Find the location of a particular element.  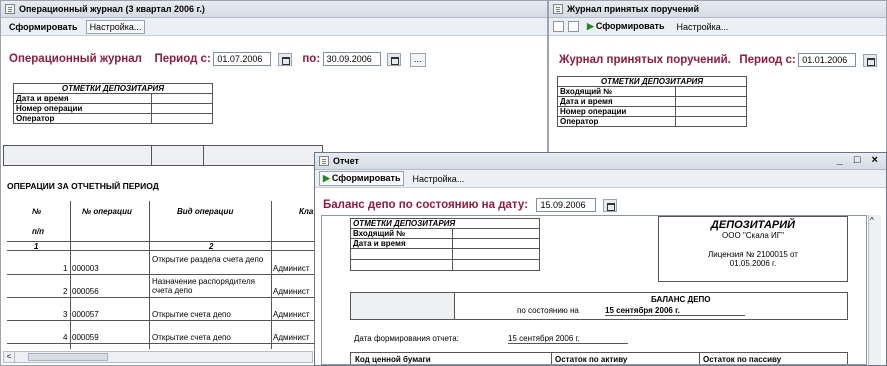

operations-title: ОПЕРАЦИИ ЗА ОТЧЕТНЫЙ ПЕРИОД is located at coordinates (83, 186).